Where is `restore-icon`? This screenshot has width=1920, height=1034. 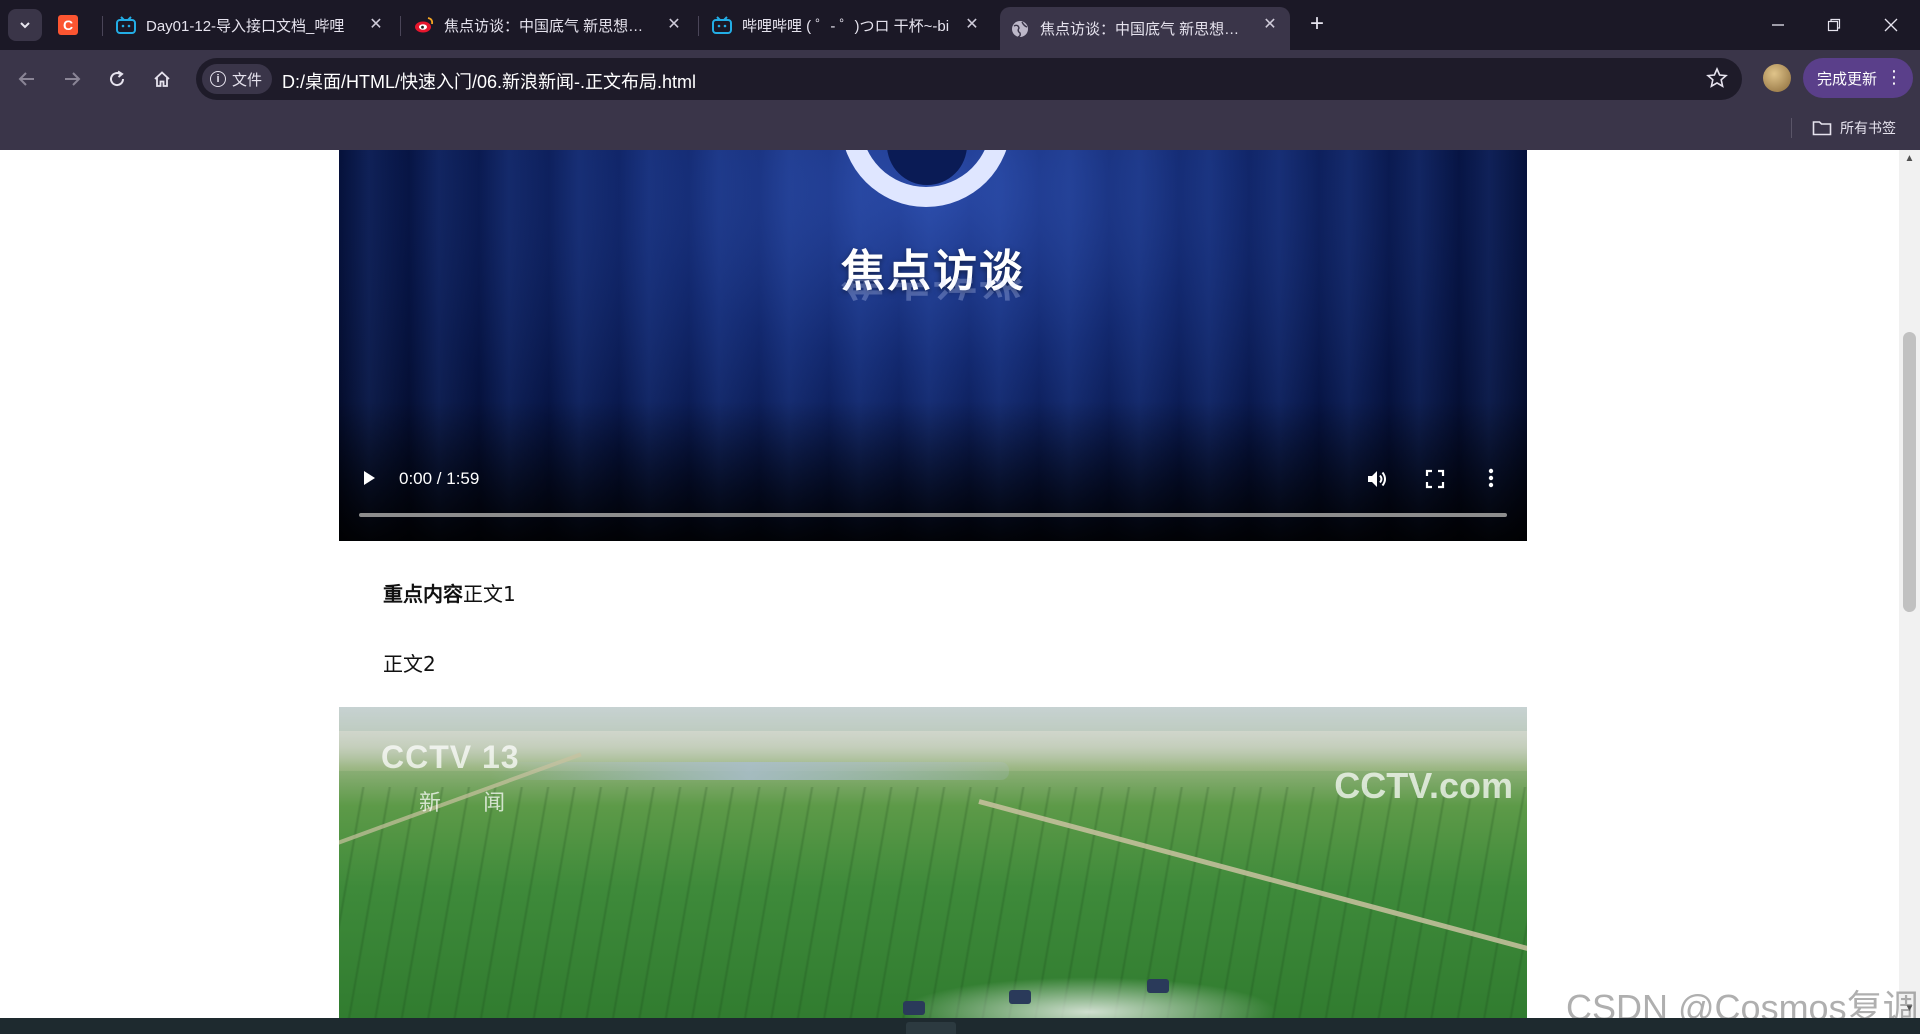
restore-icon is located at coordinates (1834, 25).